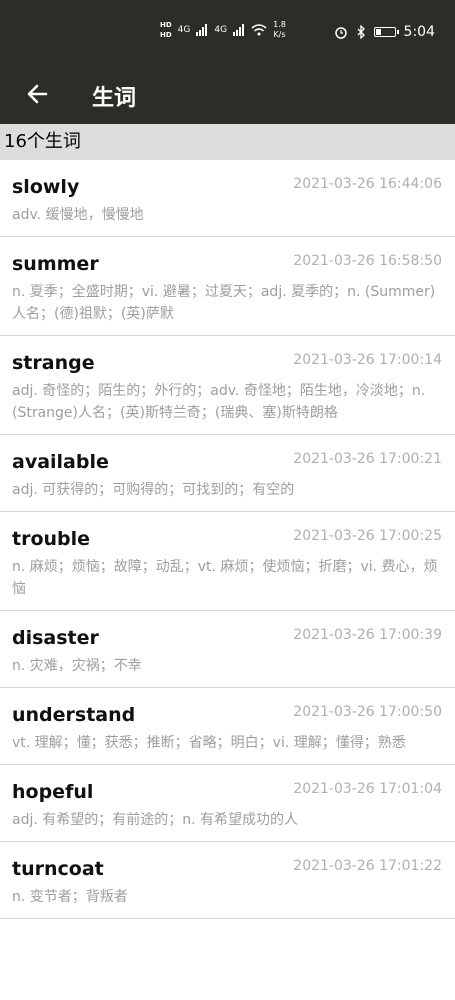 The height and width of the screenshot is (1000, 455). I want to click on word-definition: adj. 有希望的；有前途的；n. 有希望成功的人, so click(155, 820).